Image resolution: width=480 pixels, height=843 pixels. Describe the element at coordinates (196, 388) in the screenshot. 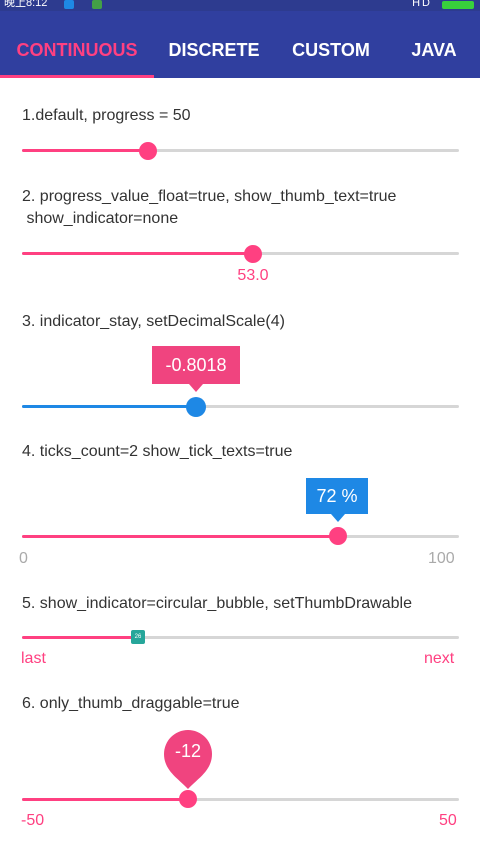

I see `seekbar-3-indicator-arrow` at that location.